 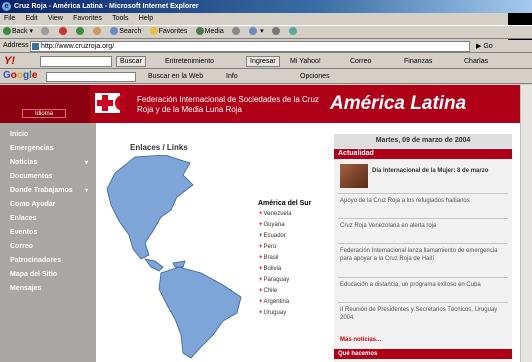 What do you see at coordinates (270, 269) in the screenshot?
I see `country-link: +Bolivia` at bounding box center [270, 269].